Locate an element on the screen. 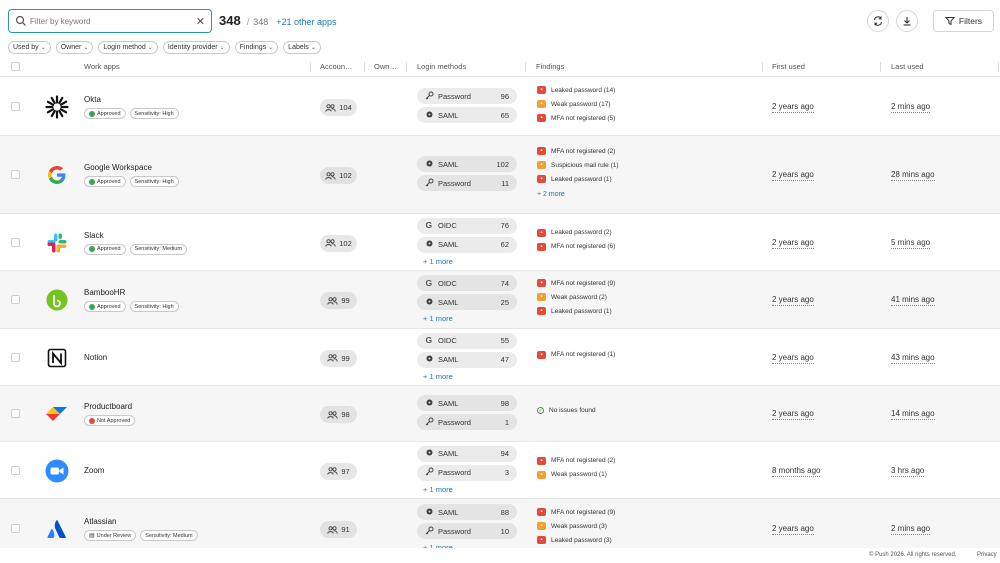 This screenshot has height=563, width=1000. app-name: Slack is located at coordinates (94, 235).